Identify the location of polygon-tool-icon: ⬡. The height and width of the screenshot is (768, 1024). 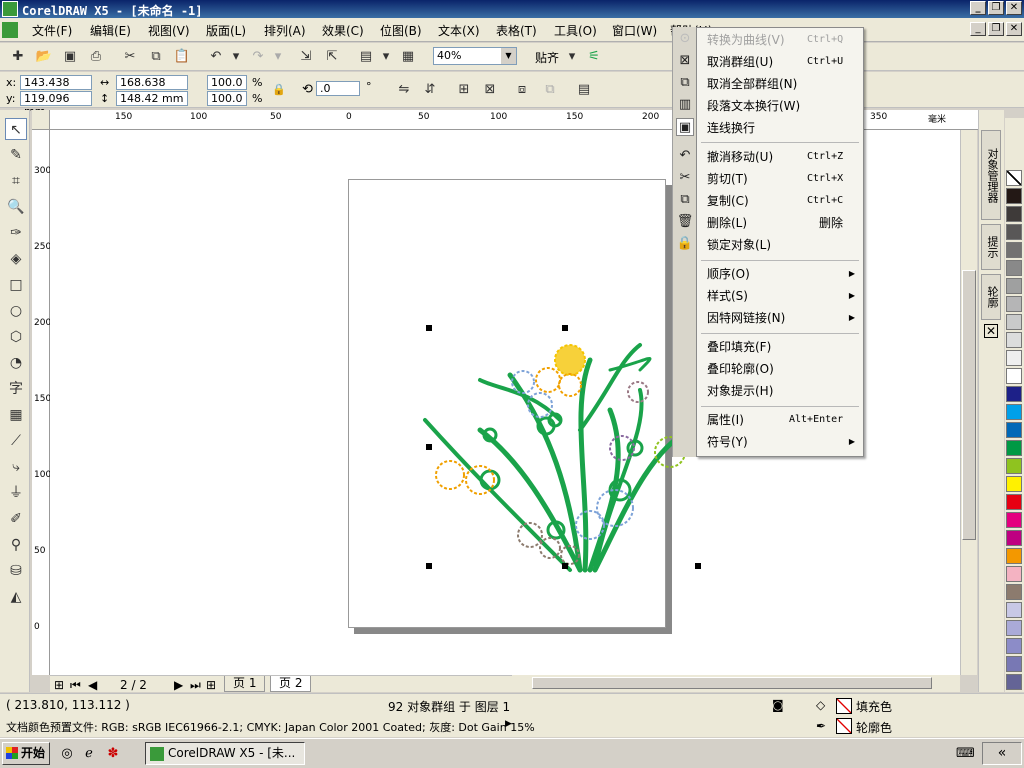
(16, 337).